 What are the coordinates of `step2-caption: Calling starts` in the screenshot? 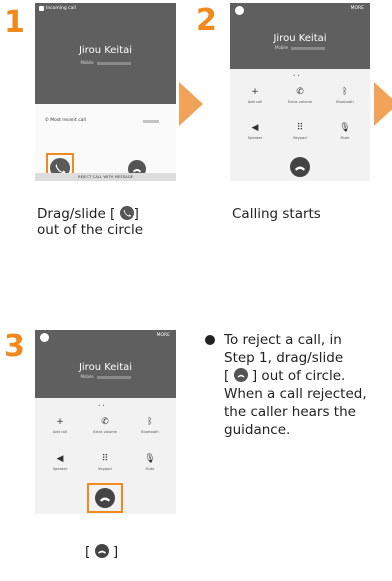 It's located at (276, 214).